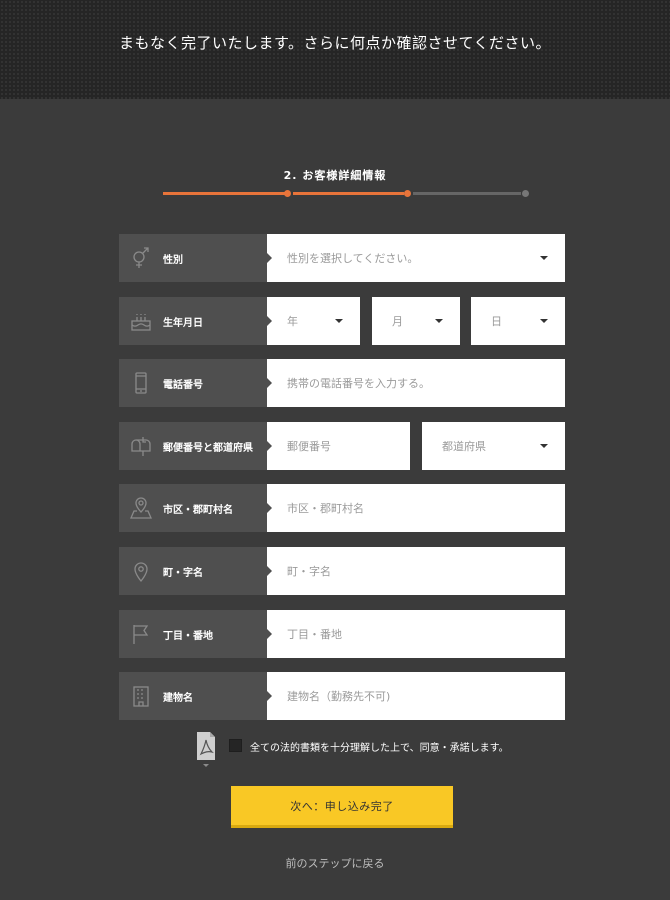 Image resolution: width=670 pixels, height=900 pixels. What do you see at coordinates (353, 258) in the screenshot?
I see `gender-select-placeholder: 性別を選択してください。` at bounding box center [353, 258].